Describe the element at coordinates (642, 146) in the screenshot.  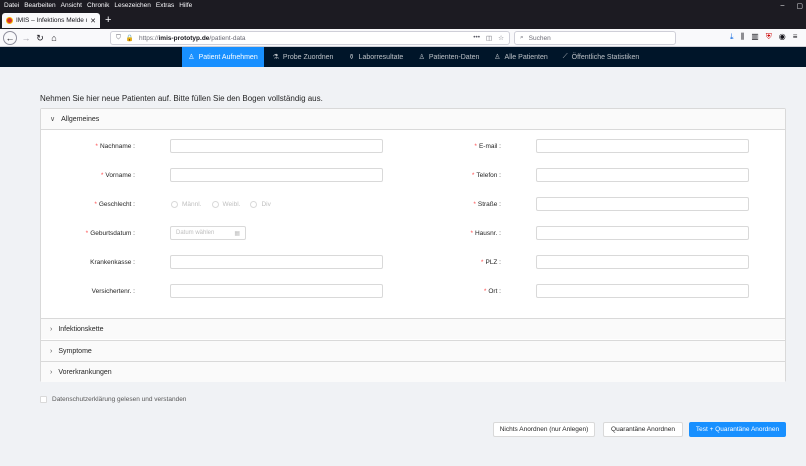
I see `email-input` at that location.